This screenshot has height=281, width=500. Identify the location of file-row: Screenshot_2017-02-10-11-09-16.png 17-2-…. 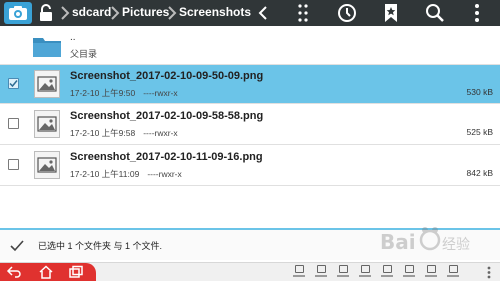
(250, 165).